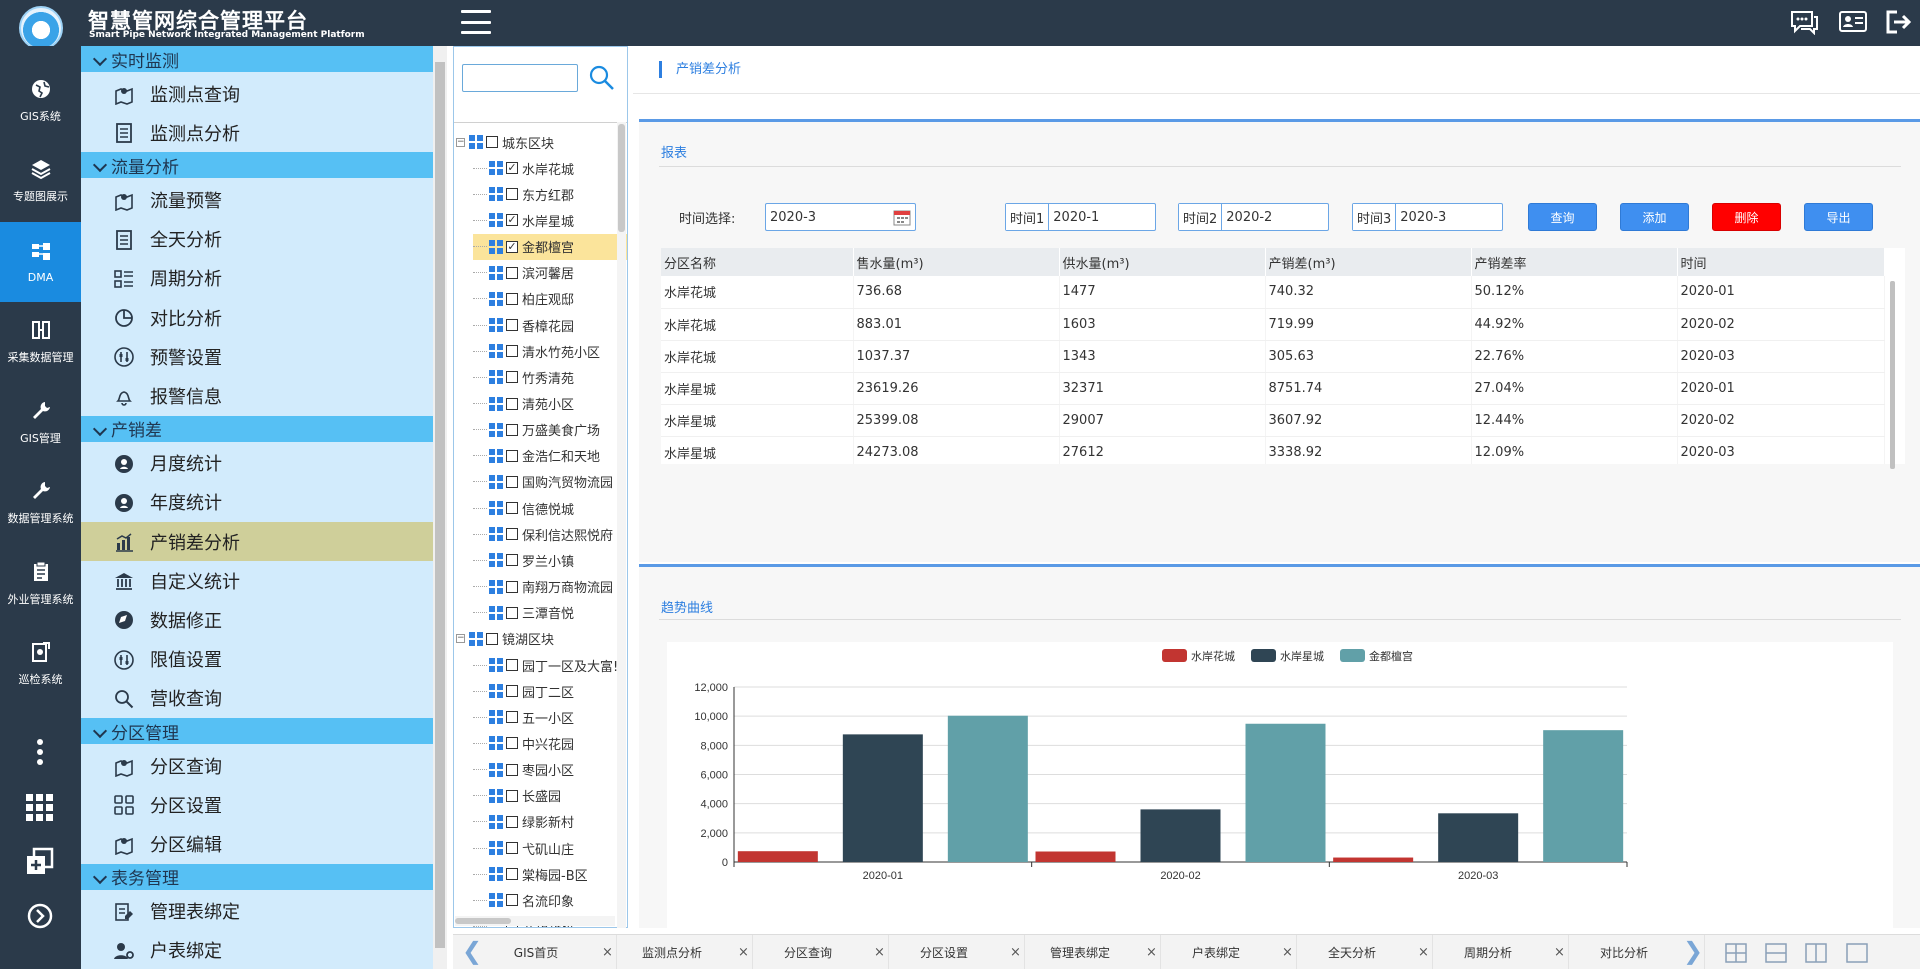 This screenshot has height=969, width=1920. What do you see at coordinates (40, 584) in the screenshot?
I see `nav-field-management: 外业管理系统` at bounding box center [40, 584].